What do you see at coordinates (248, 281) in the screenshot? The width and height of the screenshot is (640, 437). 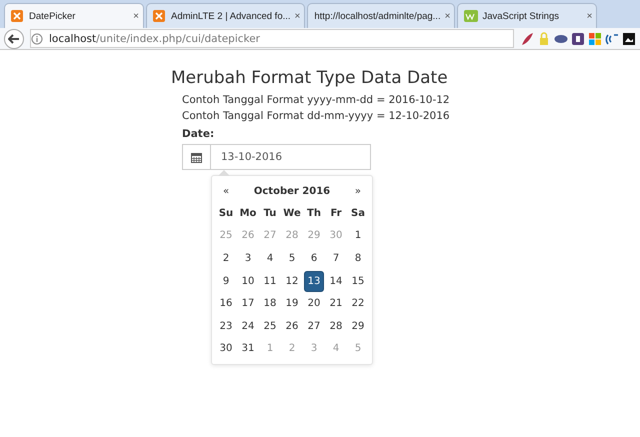 I see `day-cell: 10` at bounding box center [248, 281].